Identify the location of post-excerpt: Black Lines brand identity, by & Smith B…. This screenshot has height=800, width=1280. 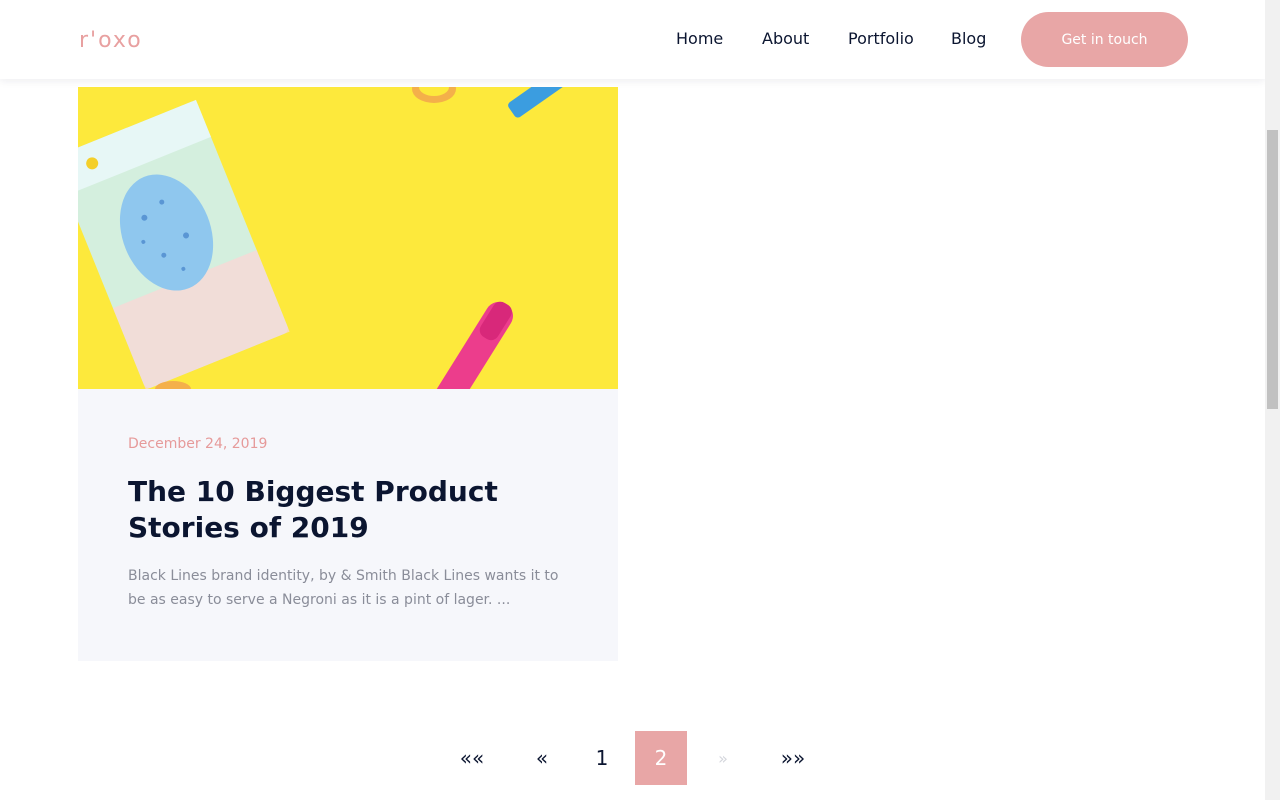
(343, 588).